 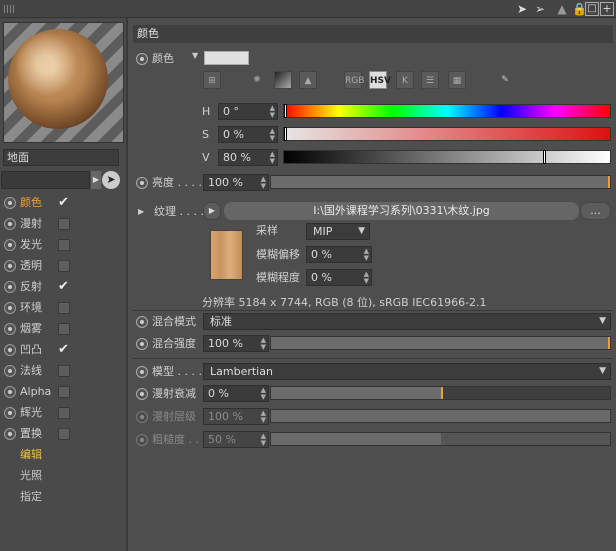 I want to click on mix-strength-slider, so click(x=440, y=343).